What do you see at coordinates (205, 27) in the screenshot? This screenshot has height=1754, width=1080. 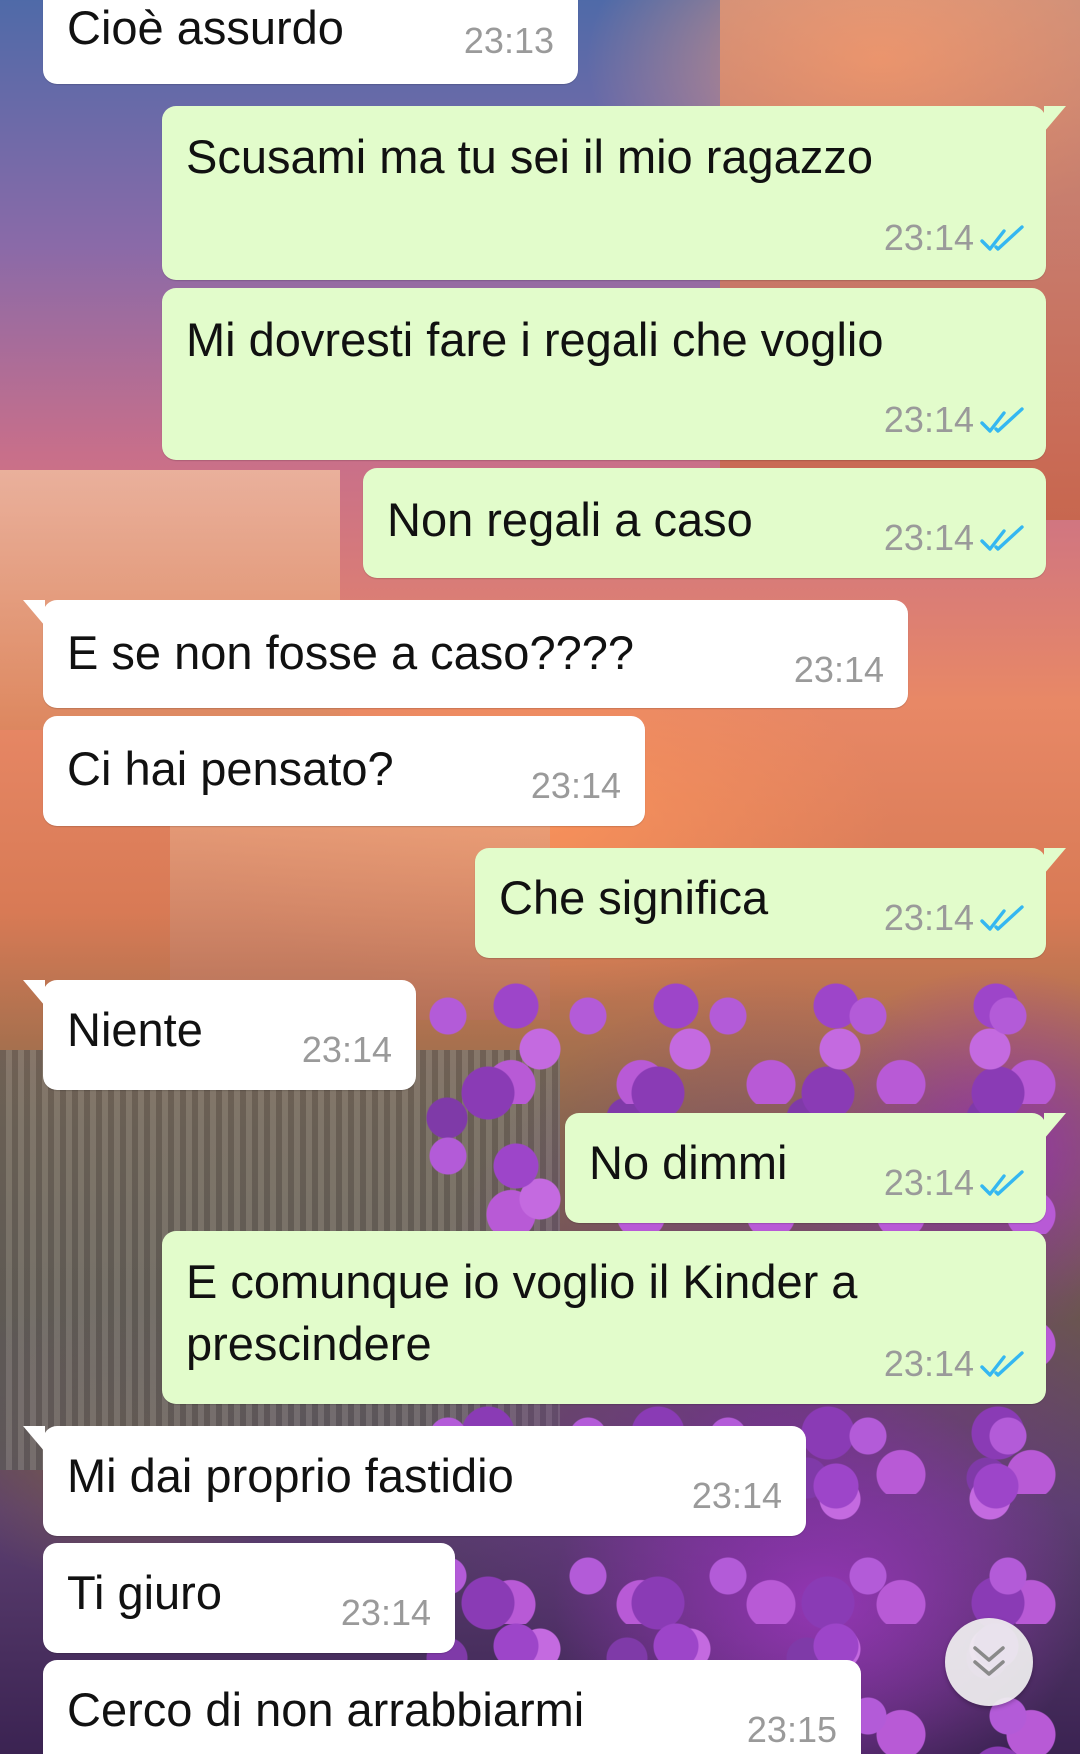 I see `message-text: Cioè assurdo` at bounding box center [205, 27].